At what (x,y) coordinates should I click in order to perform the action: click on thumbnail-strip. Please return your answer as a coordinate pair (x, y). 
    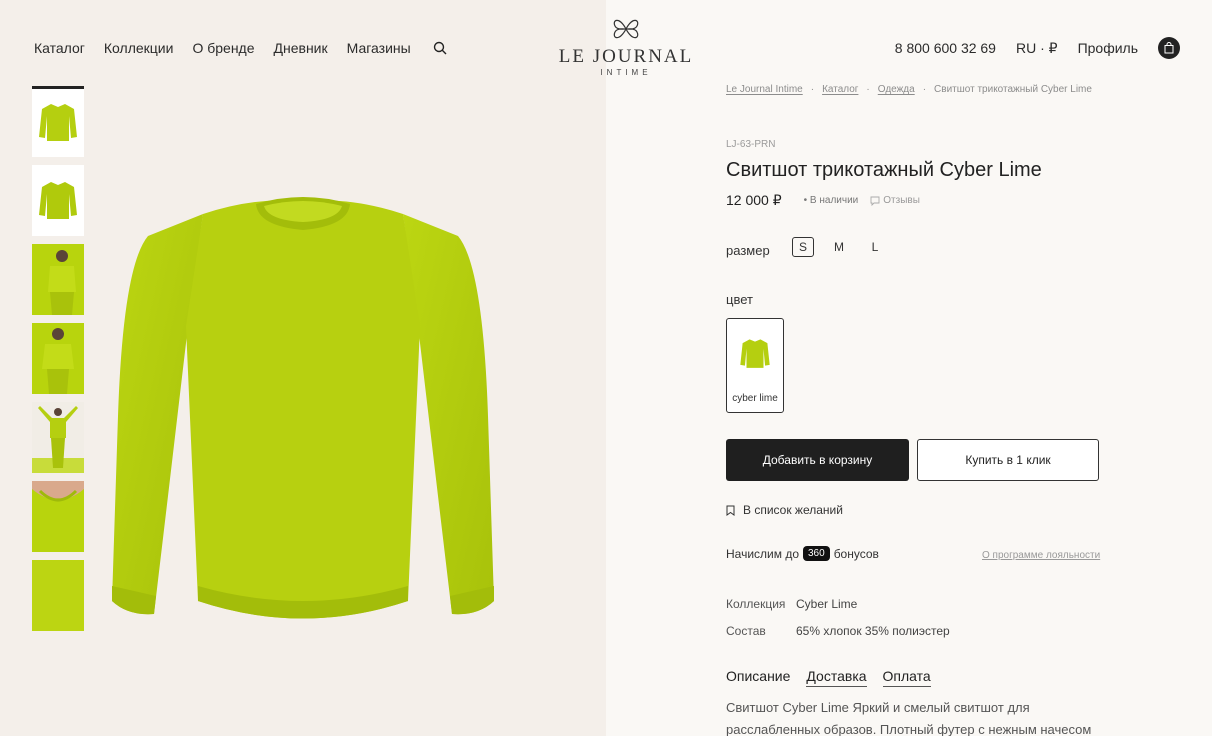
    Looking at the image, I should click on (58, 362).